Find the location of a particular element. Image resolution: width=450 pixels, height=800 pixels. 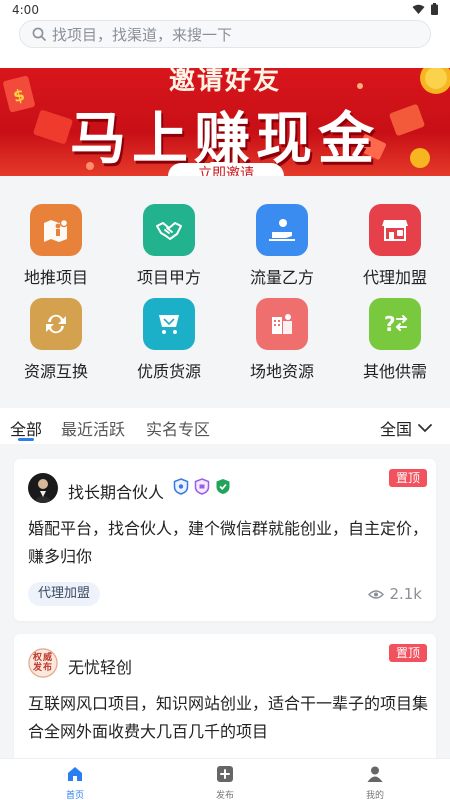

category-party-a: 项目甲方 is located at coordinates (169, 246).